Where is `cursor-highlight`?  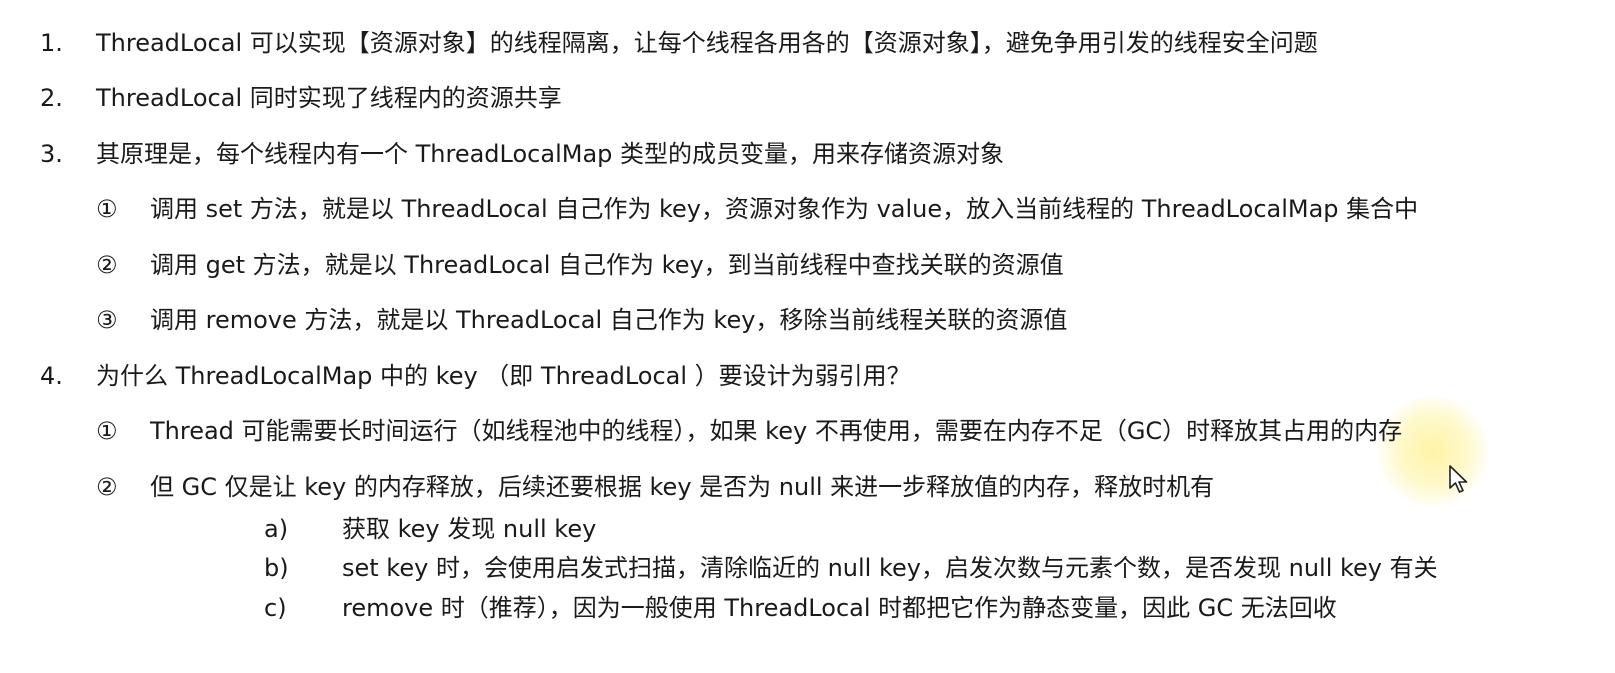
cursor-highlight is located at coordinates (1433, 451).